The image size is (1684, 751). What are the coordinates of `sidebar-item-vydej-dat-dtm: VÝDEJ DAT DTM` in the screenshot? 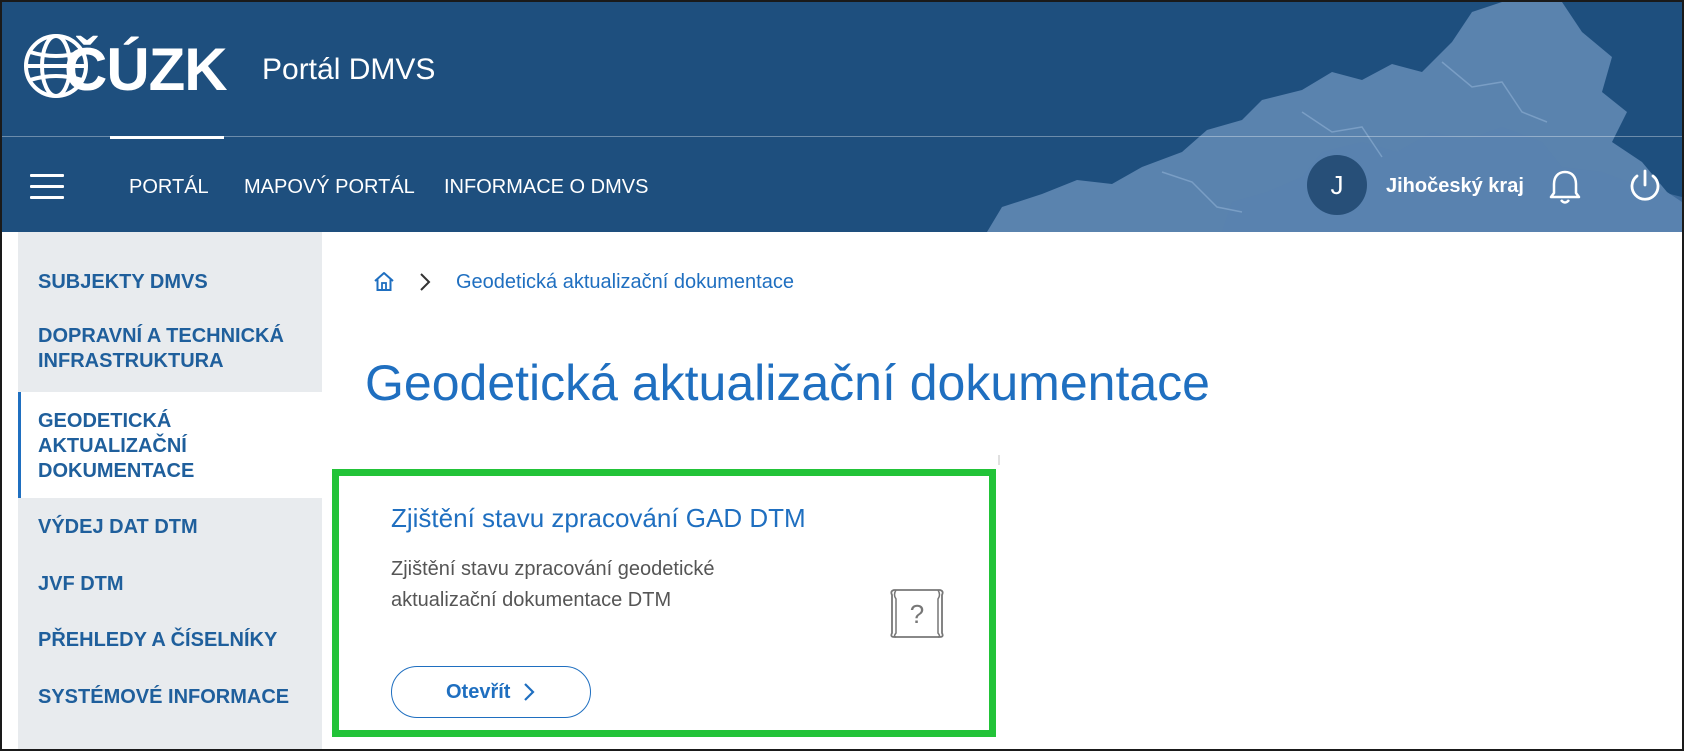 It's located at (170, 527).